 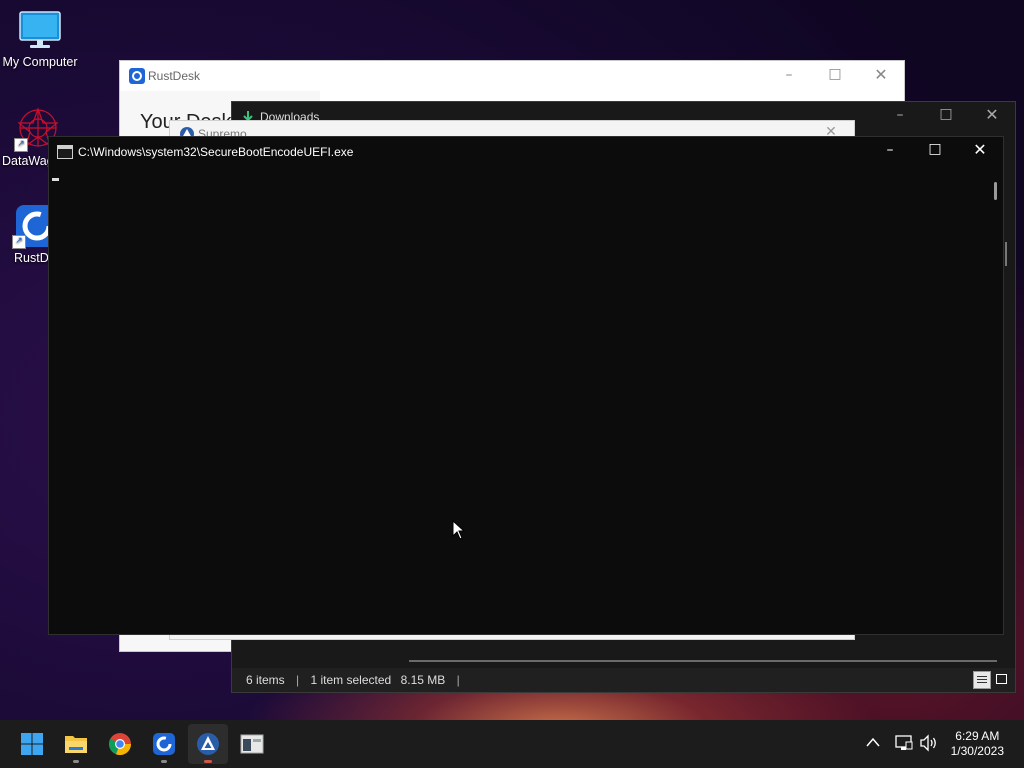 I want to click on network-icon, so click(x=904, y=742).